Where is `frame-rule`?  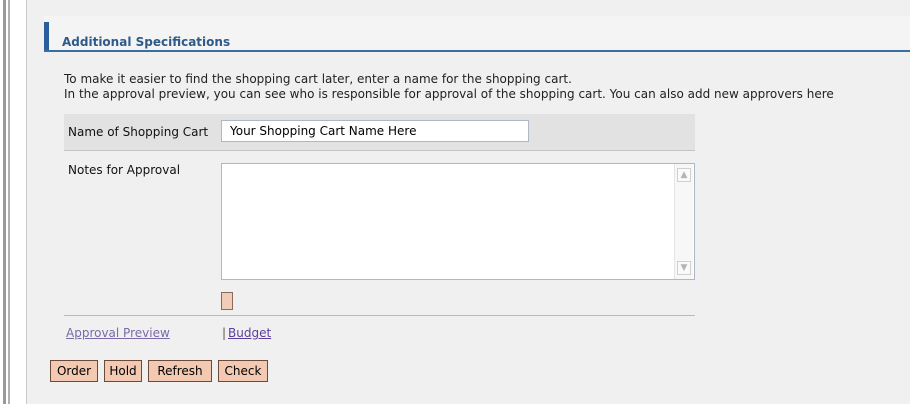
frame-rule is located at coordinates (4, 202).